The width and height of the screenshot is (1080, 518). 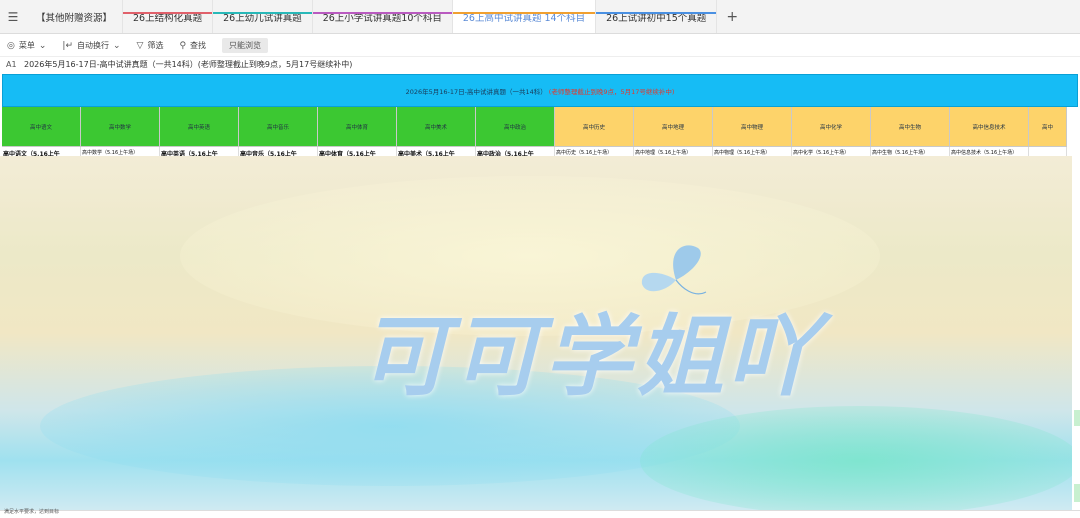 What do you see at coordinates (1076, 333) in the screenshot?
I see `grid-edge` at bounding box center [1076, 333].